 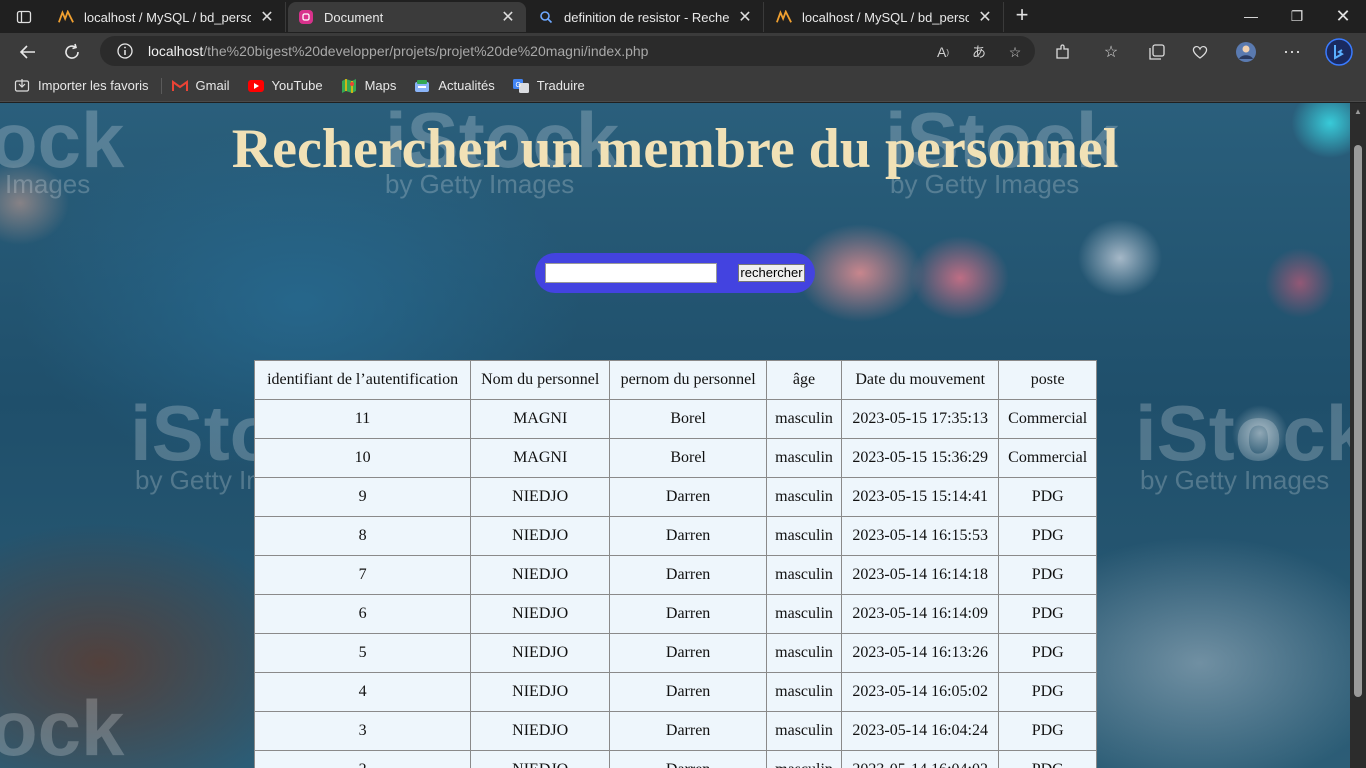 What do you see at coordinates (306, 17) in the screenshot?
I see `document-icon` at bounding box center [306, 17].